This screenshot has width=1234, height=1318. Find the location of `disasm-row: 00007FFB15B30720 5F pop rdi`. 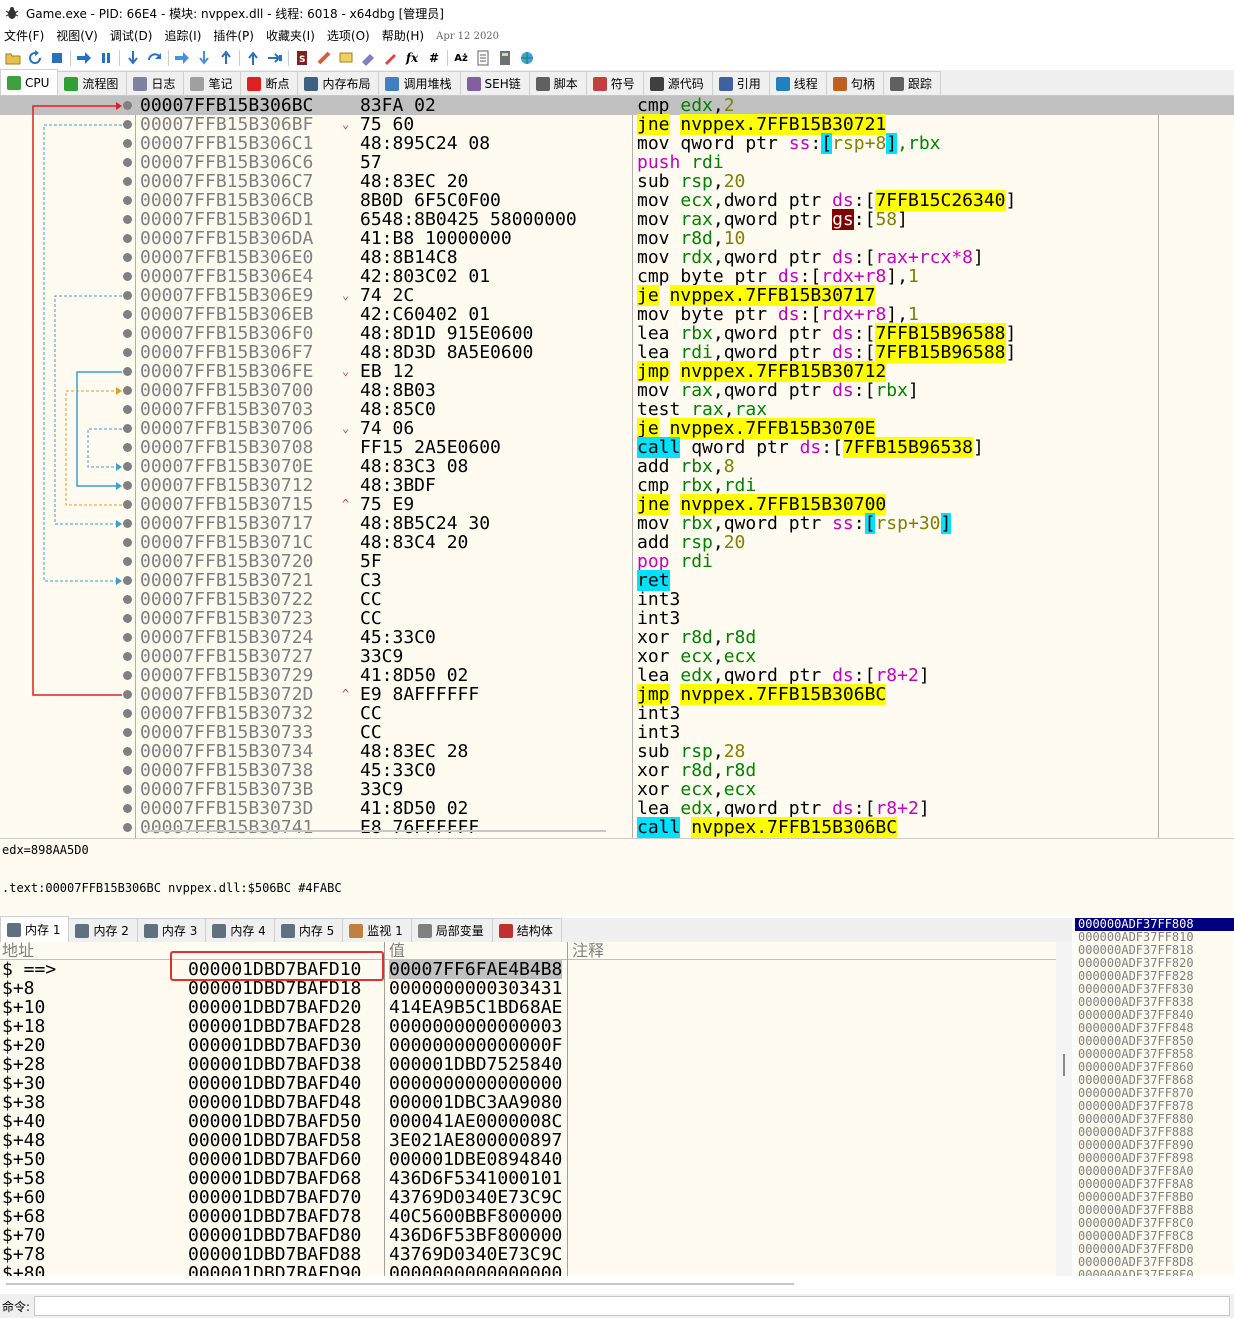

disasm-row: 00007FFB15B30720 5F pop rdi is located at coordinates (617, 561).